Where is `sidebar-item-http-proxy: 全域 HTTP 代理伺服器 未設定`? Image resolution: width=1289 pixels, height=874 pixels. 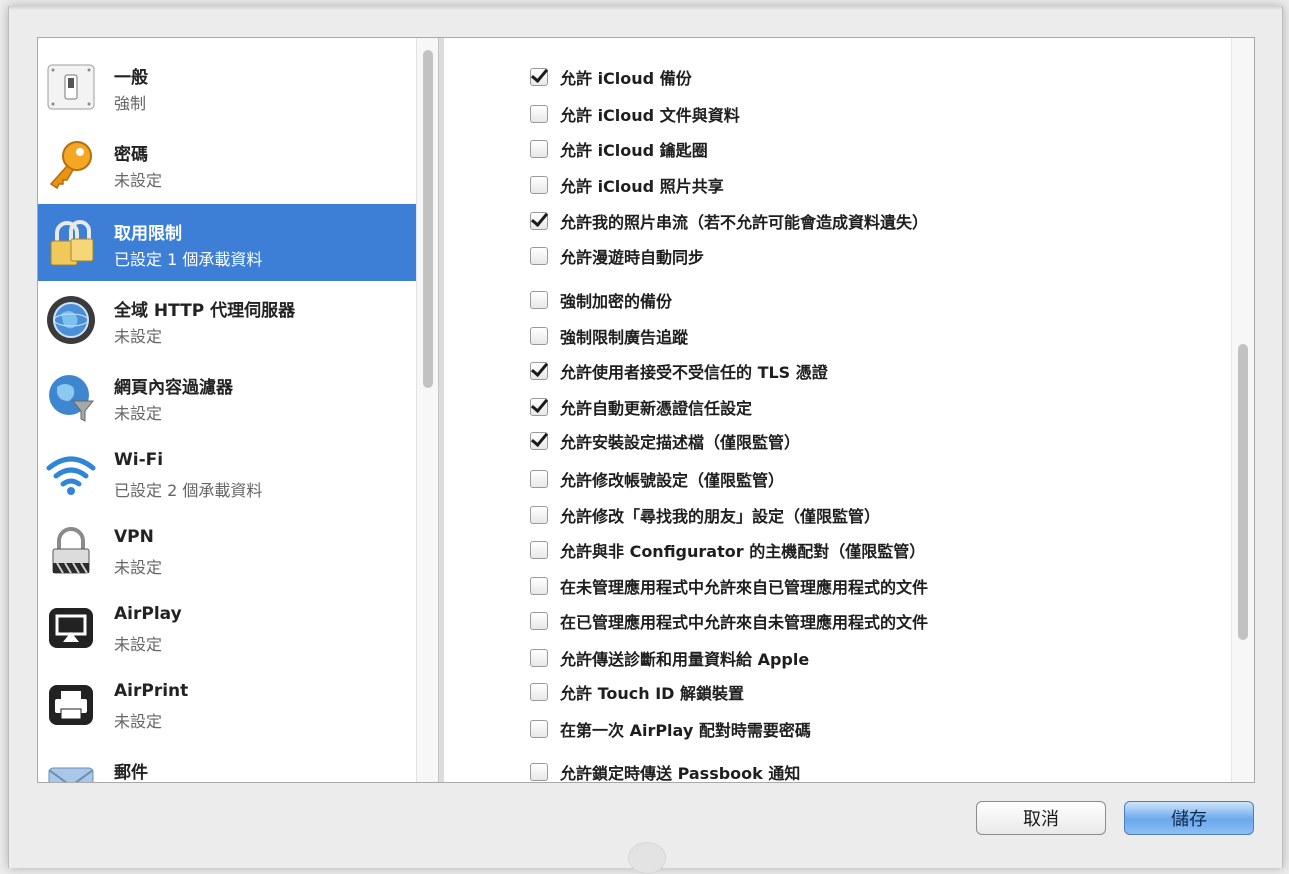
sidebar-item-http-proxy: 全域 HTTP 代理伺服器 未設定 is located at coordinates (227, 319).